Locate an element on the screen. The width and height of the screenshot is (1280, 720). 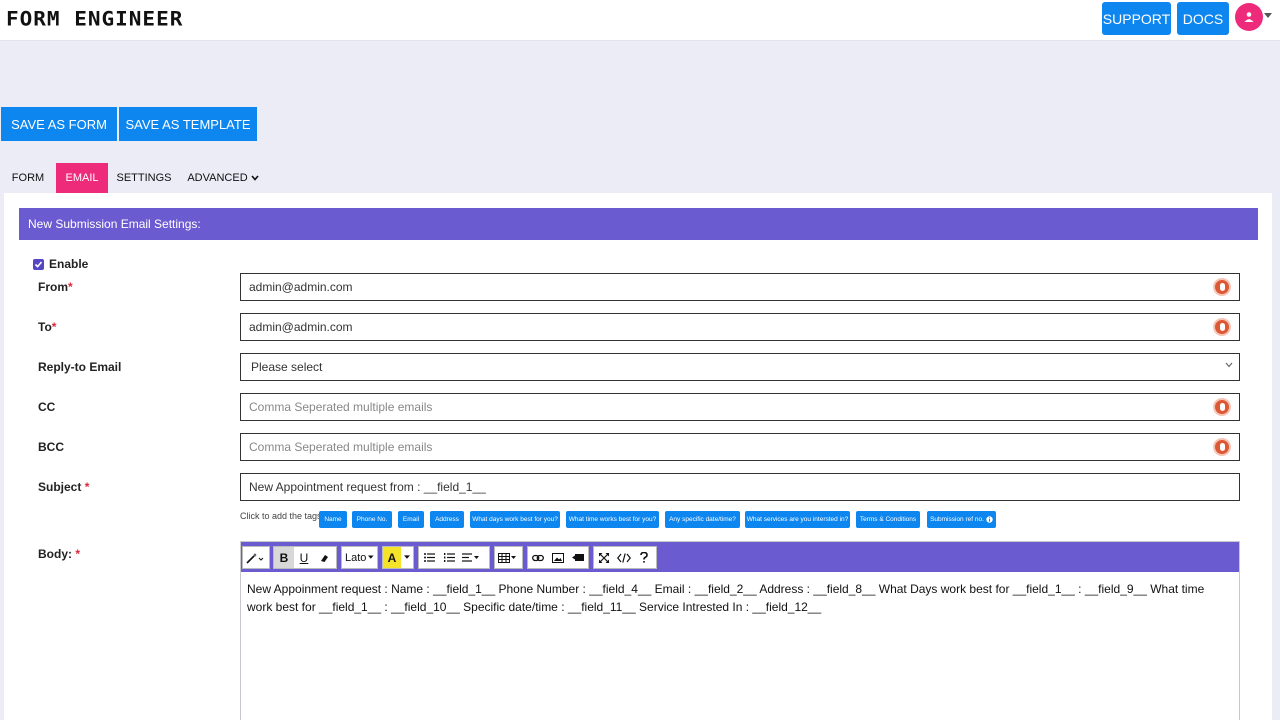
enable-checkbox is located at coordinates (38, 264).